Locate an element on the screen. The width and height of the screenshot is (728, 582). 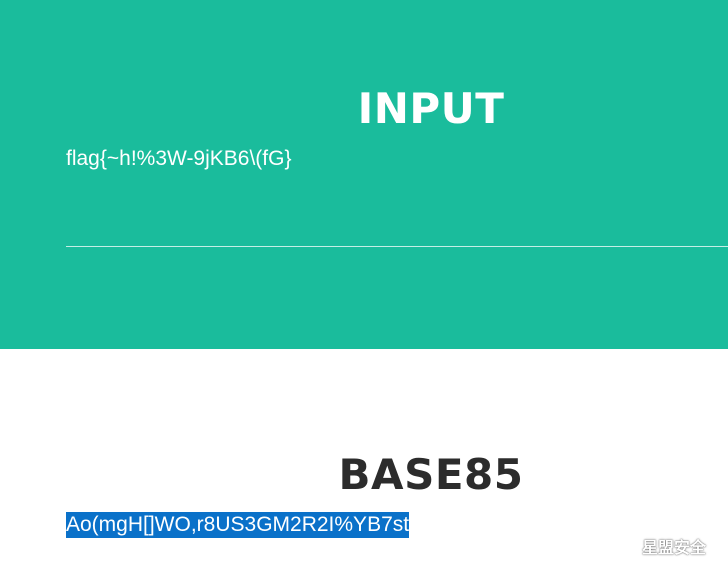
output-title: BASE85 is located at coordinates (431, 474).